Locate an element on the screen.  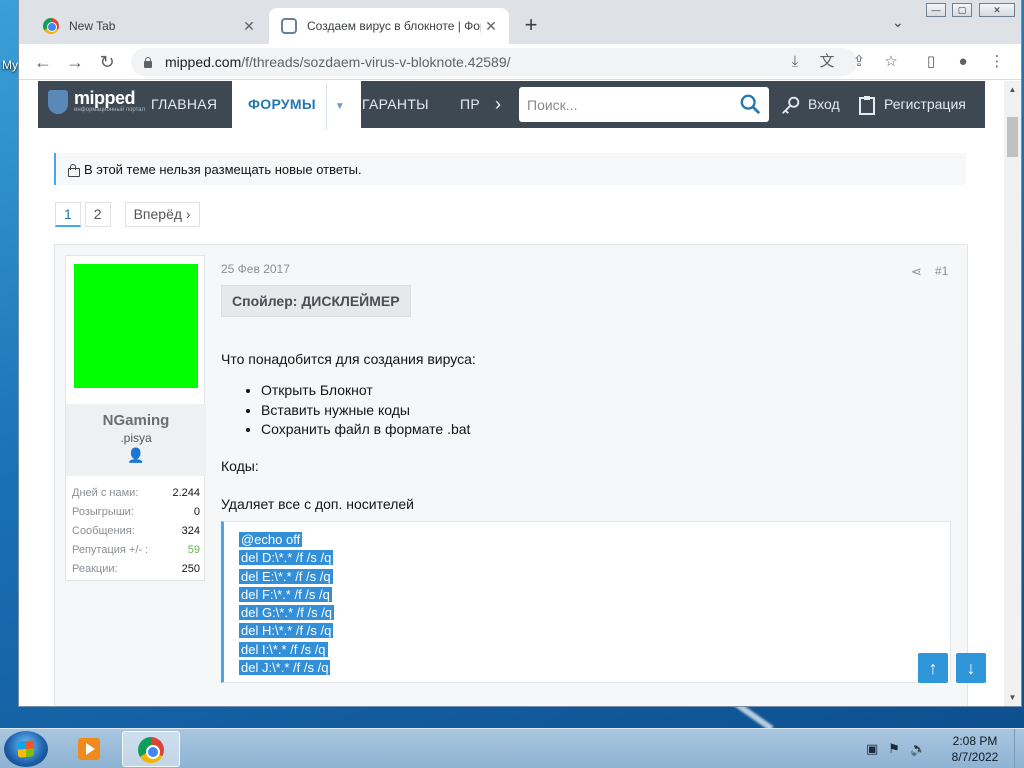
search-icon is located at coordinates (750, 104).